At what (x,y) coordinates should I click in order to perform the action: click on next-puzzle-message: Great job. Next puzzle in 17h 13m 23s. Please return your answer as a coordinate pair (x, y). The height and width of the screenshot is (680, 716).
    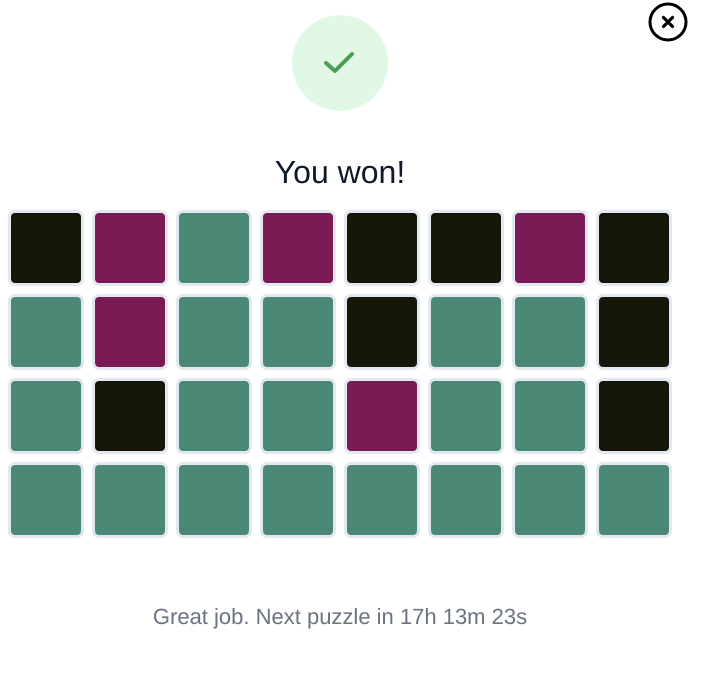
    Looking at the image, I should click on (340, 617).